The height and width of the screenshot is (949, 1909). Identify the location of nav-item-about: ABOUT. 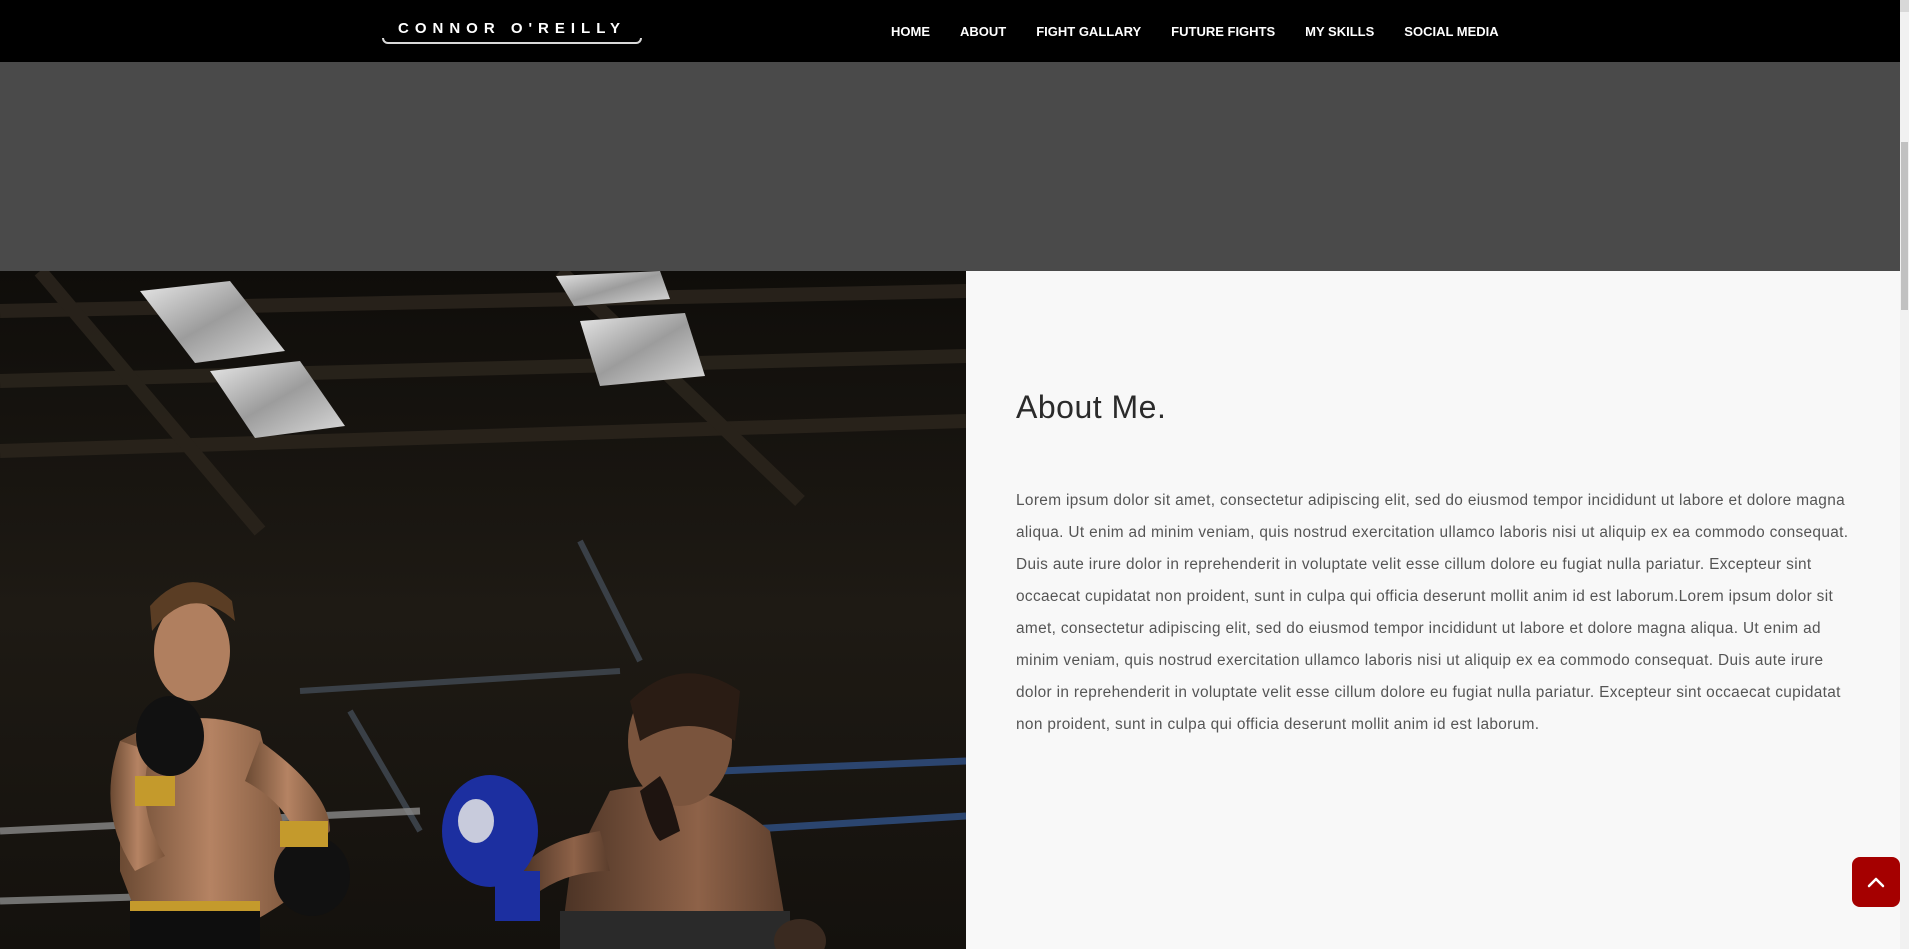
(983, 31).